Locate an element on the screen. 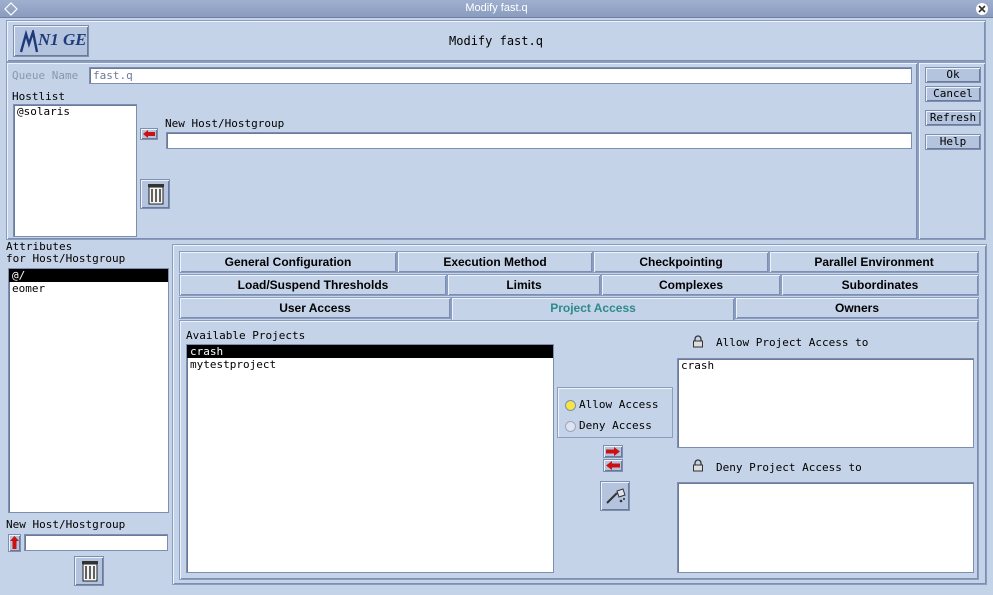 This screenshot has width=993, height=595. delete-attribute-host-button is located at coordinates (89, 571).